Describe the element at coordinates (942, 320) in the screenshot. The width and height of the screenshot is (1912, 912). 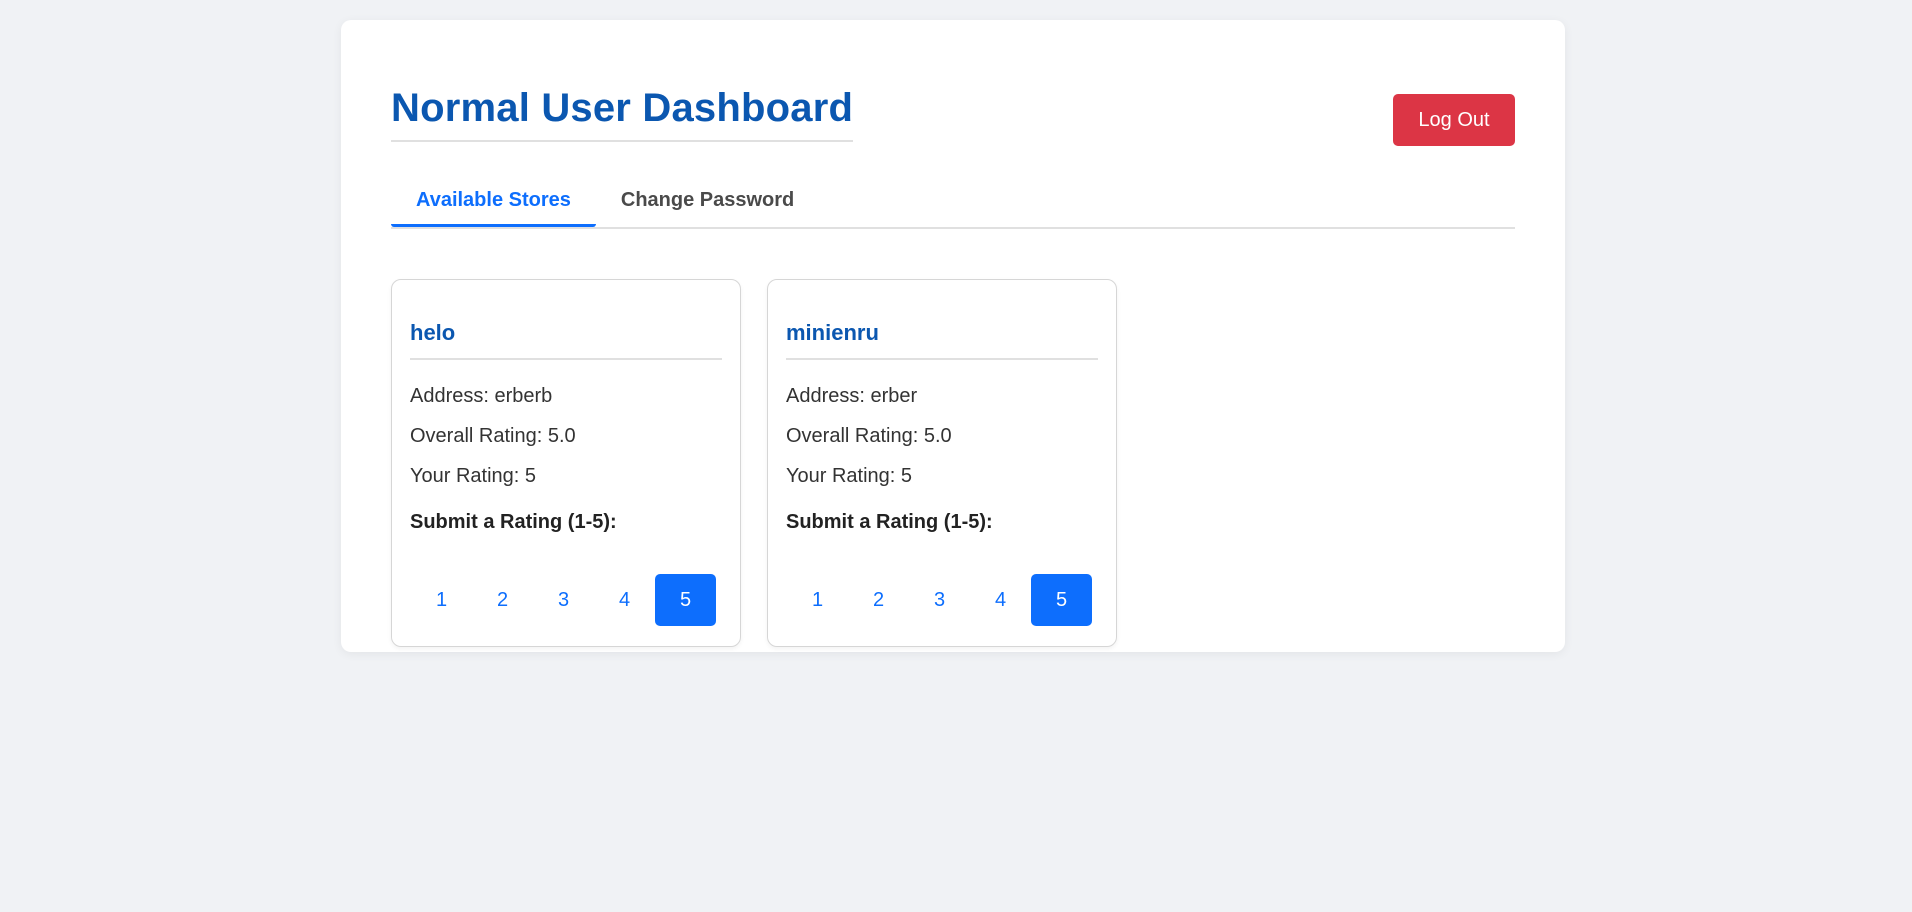
I see `store-name: minienru` at that location.